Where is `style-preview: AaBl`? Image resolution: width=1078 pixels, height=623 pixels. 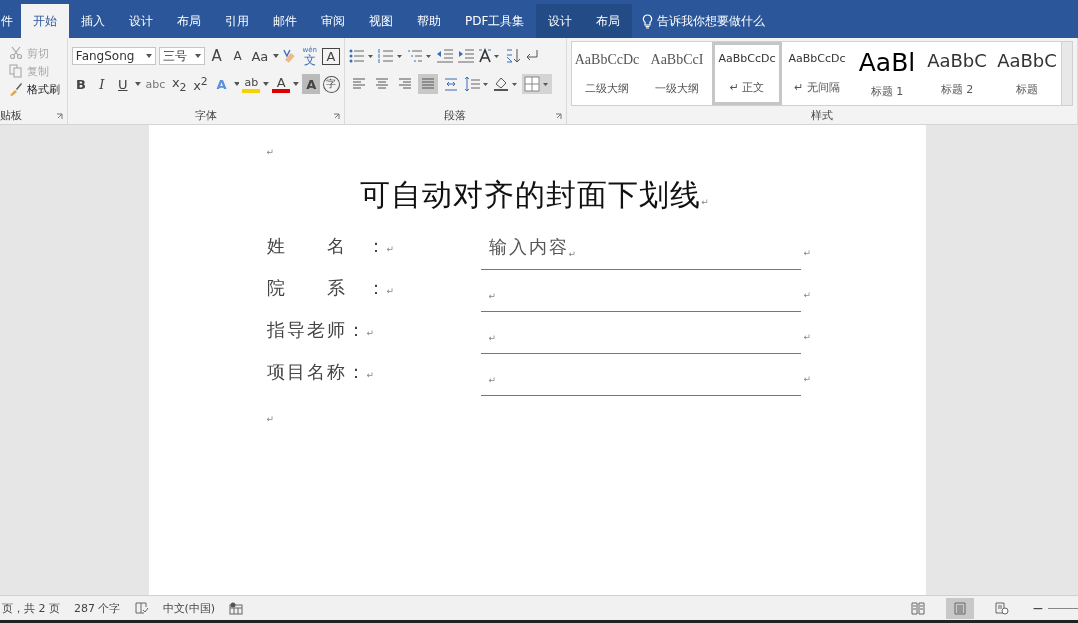 style-preview: AaBl is located at coordinates (887, 63).